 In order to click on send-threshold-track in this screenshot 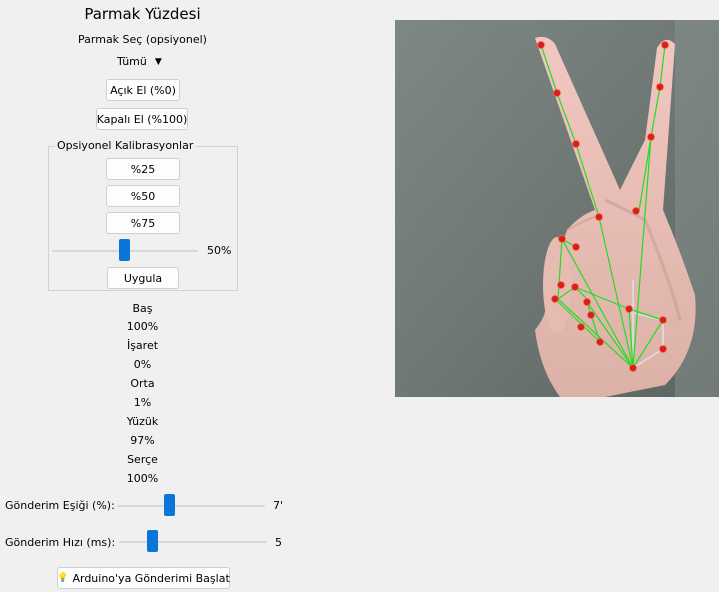, I will do `click(191, 506)`.